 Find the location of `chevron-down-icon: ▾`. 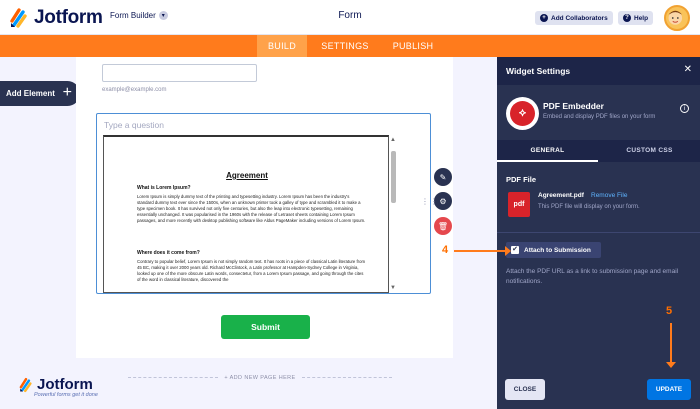

chevron-down-icon: ▾ is located at coordinates (163, 15).